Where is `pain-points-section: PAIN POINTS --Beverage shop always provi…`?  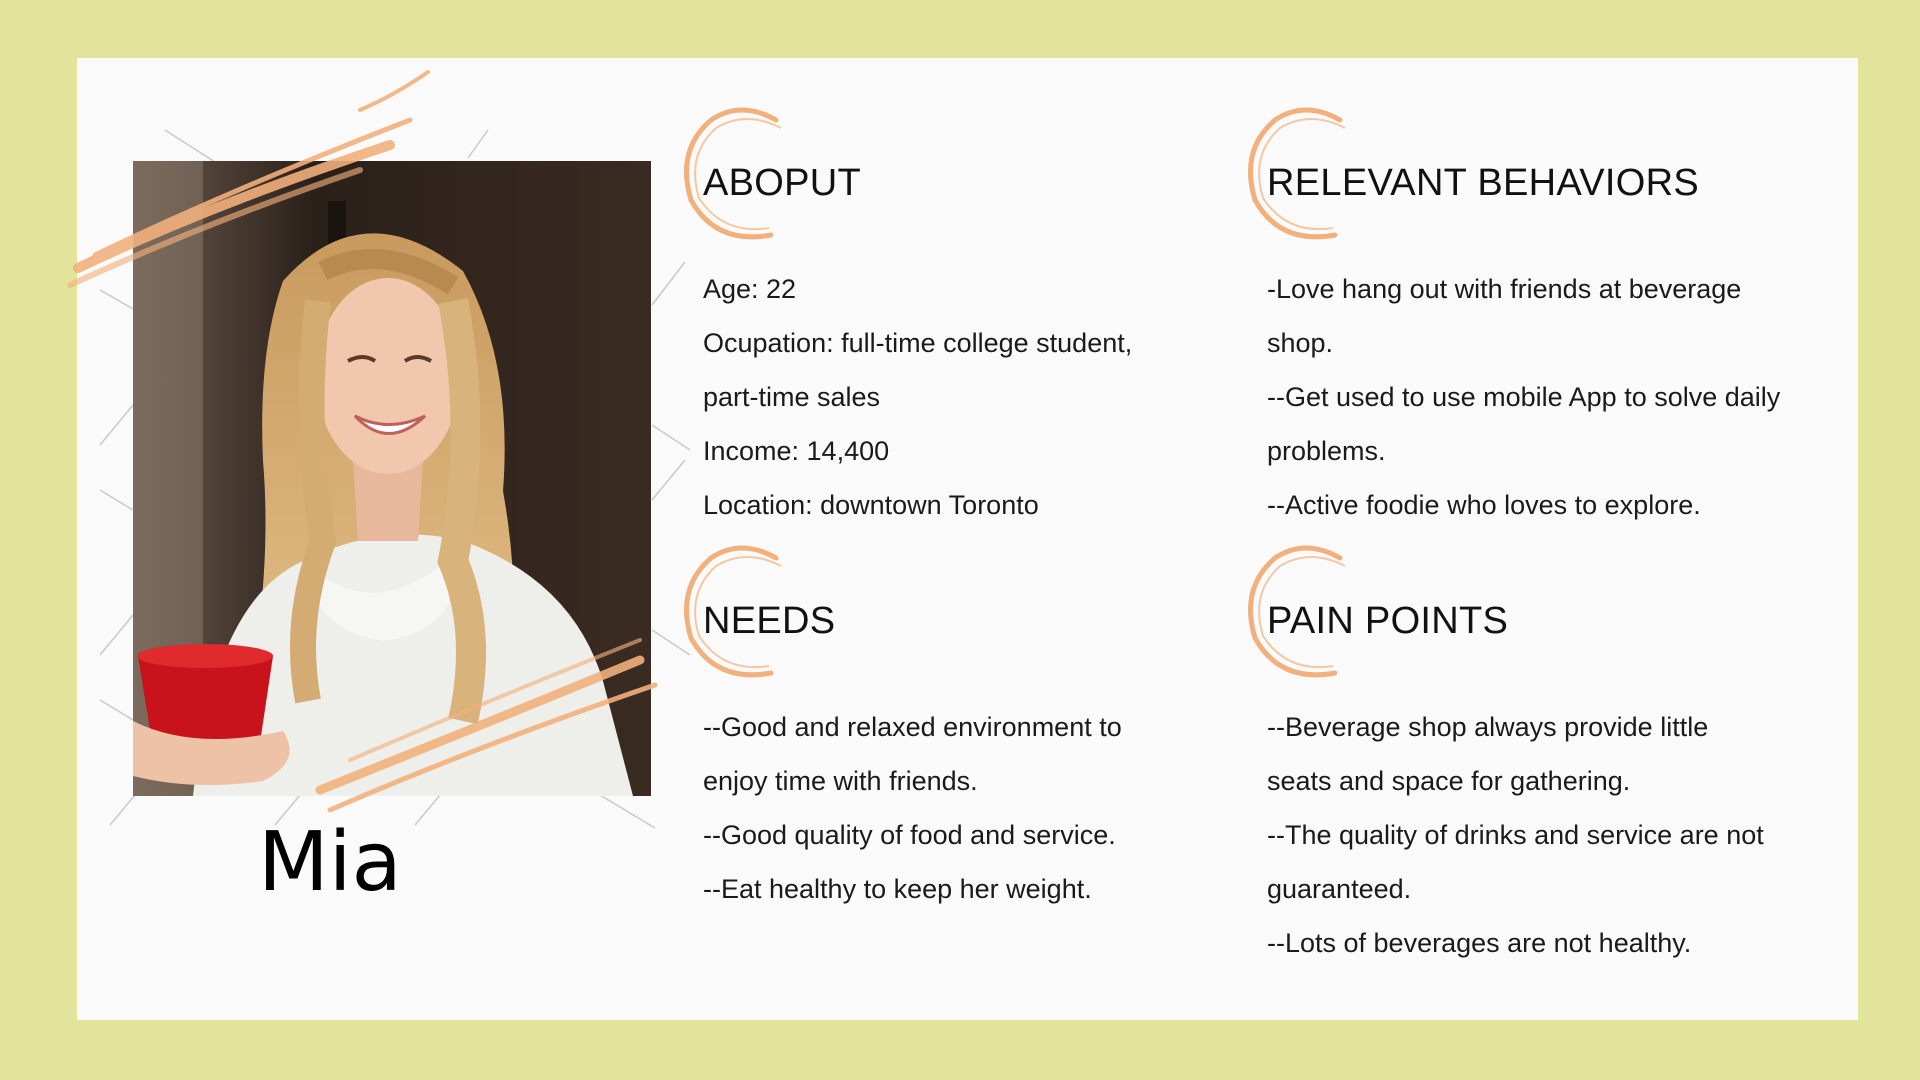
pain-points-section: PAIN POINTS --Beverage shop always provi… is located at coordinates (1537, 757).